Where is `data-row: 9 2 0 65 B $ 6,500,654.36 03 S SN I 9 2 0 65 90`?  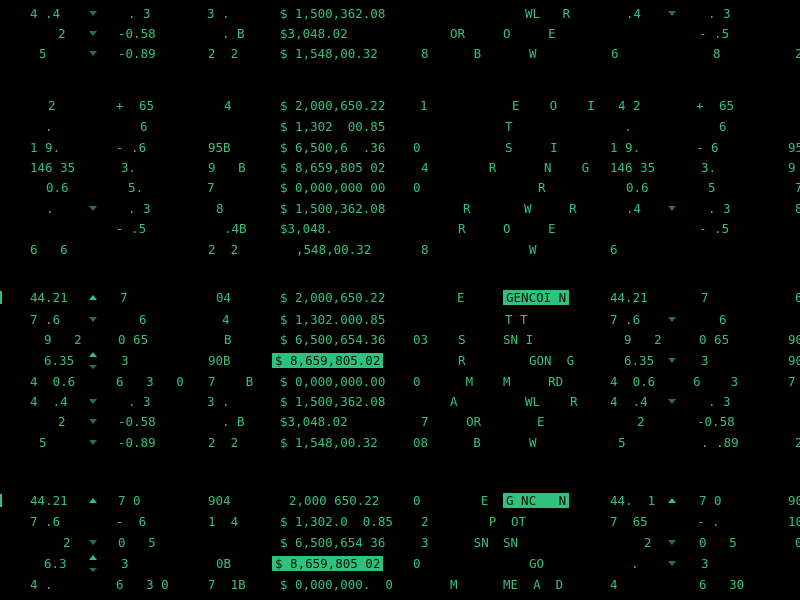
data-row: 9 2 0 65 B $ 6,500,654.36 03 S SN I 9 2 0 65 90 is located at coordinates (400, 340).